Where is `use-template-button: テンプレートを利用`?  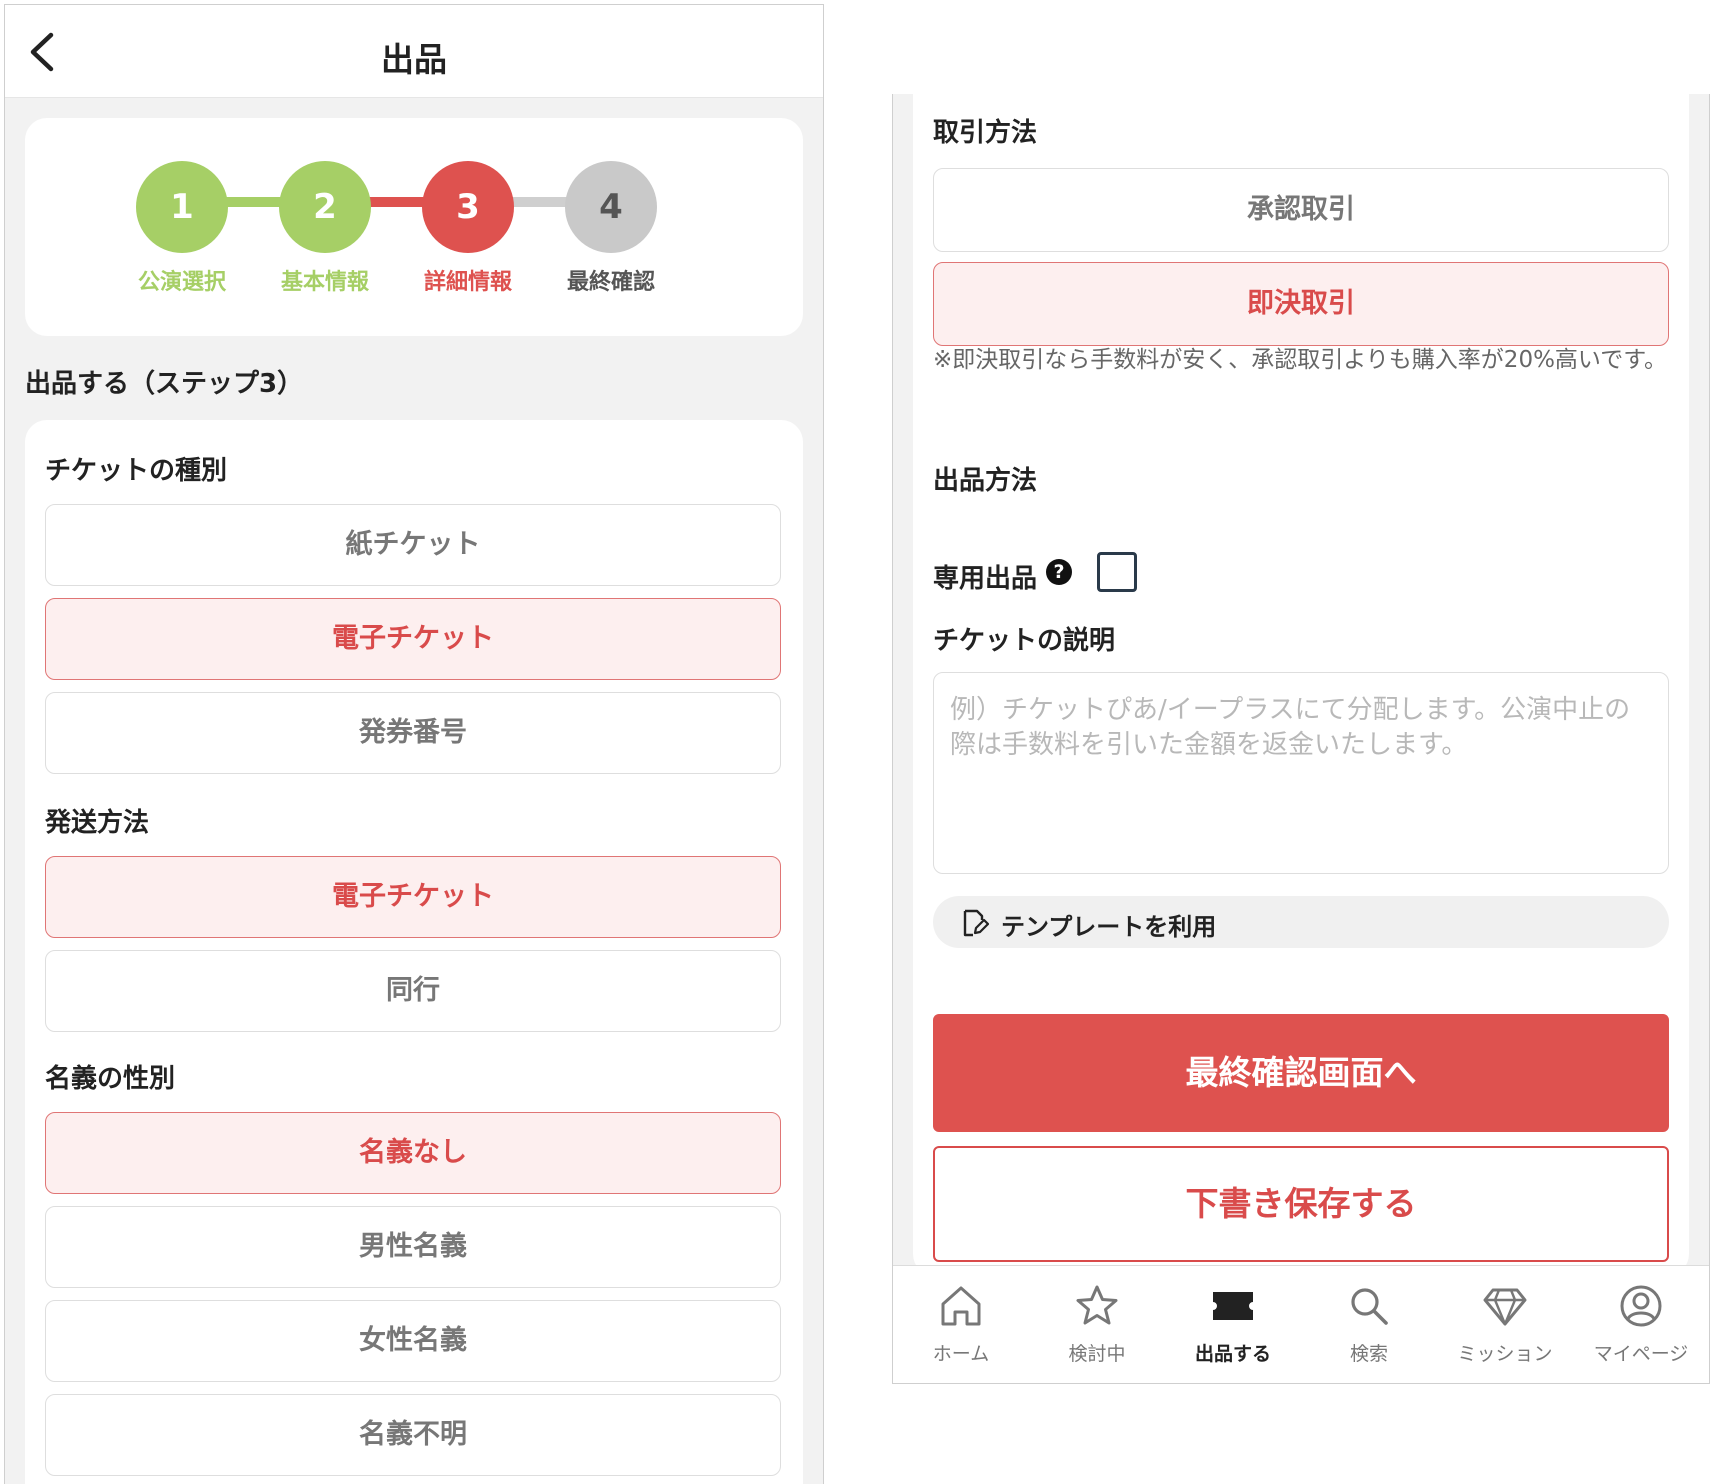 use-template-button: テンプレートを利用 is located at coordinates (1301, 922).